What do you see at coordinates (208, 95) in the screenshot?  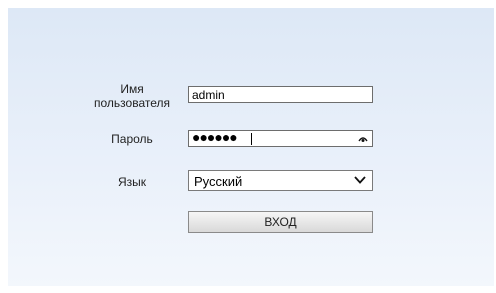 I see `username-value: admin` at bounding box center [208, 95].